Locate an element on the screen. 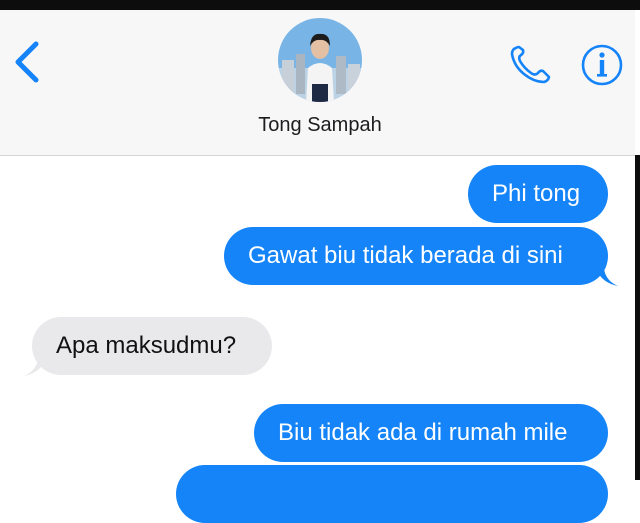  contact-name: Tong Sampah is located at coordinates (320, 125).